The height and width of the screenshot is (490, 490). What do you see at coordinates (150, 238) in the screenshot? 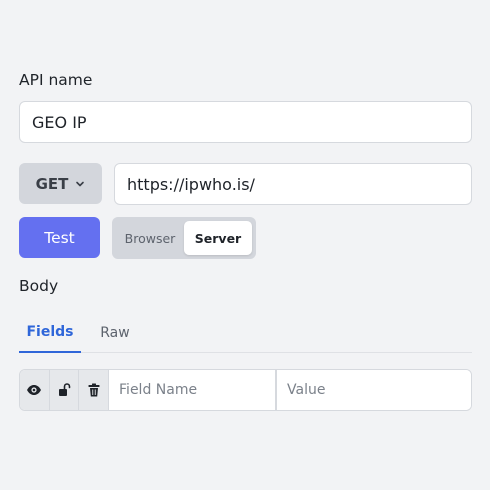
I see `environment-option-browser: Browser` at bounding box center [150, 238].